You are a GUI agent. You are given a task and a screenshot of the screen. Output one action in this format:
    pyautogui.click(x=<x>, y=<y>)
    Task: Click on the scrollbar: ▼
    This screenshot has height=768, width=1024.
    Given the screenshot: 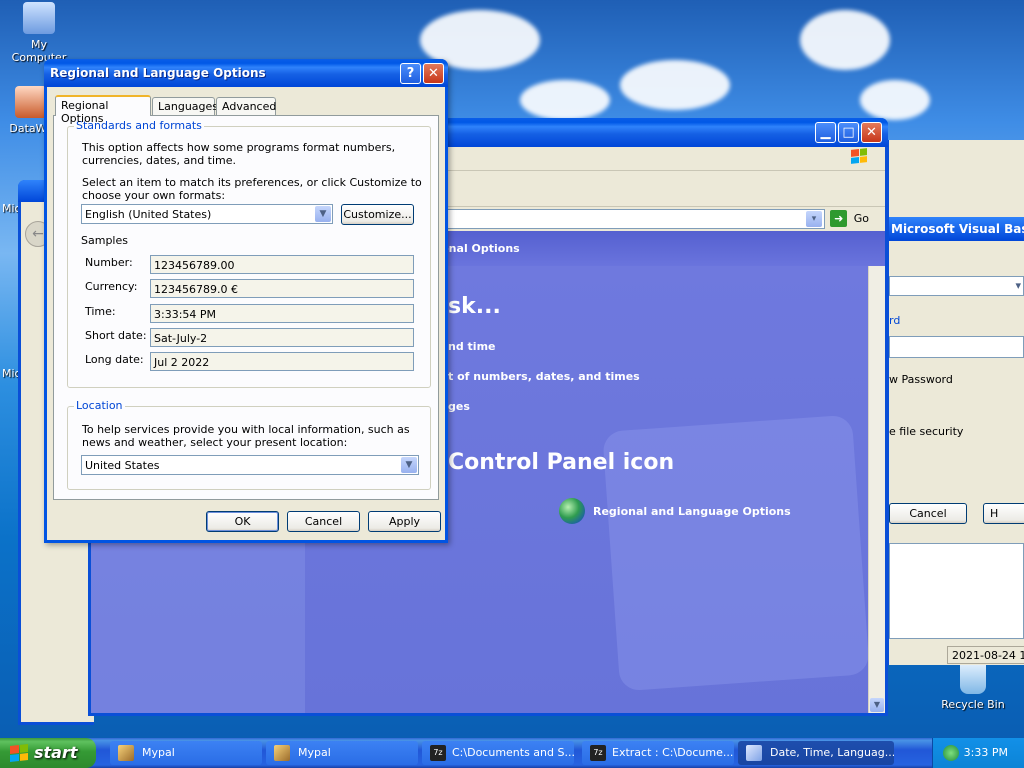 What is the action you would take?
    pyautogui.click(x=876, y=489)
    